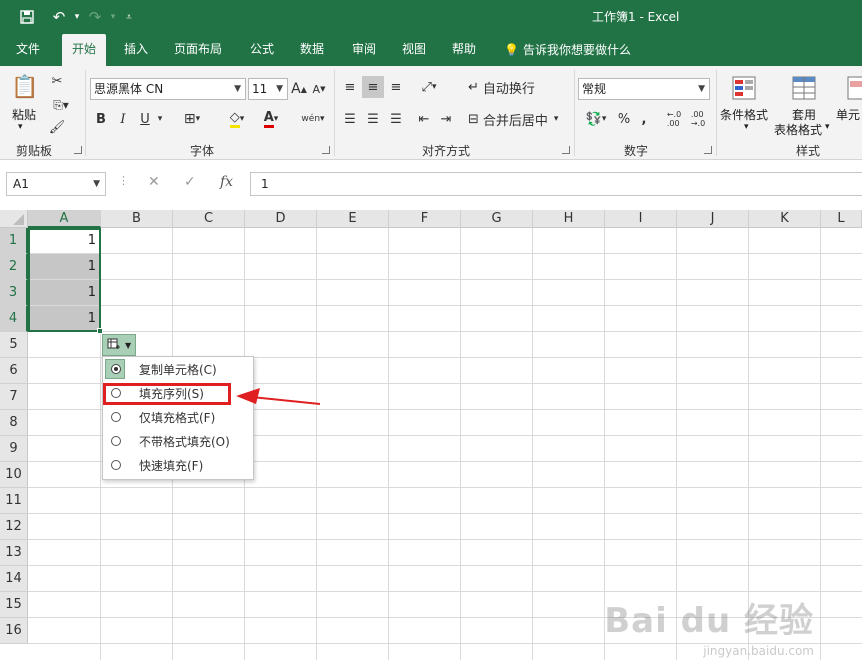 This screenshot has height=660, width=862. Describe the element at coordinates (14, 475) in the screenshot. I see `row-header-10: 10` at that location.